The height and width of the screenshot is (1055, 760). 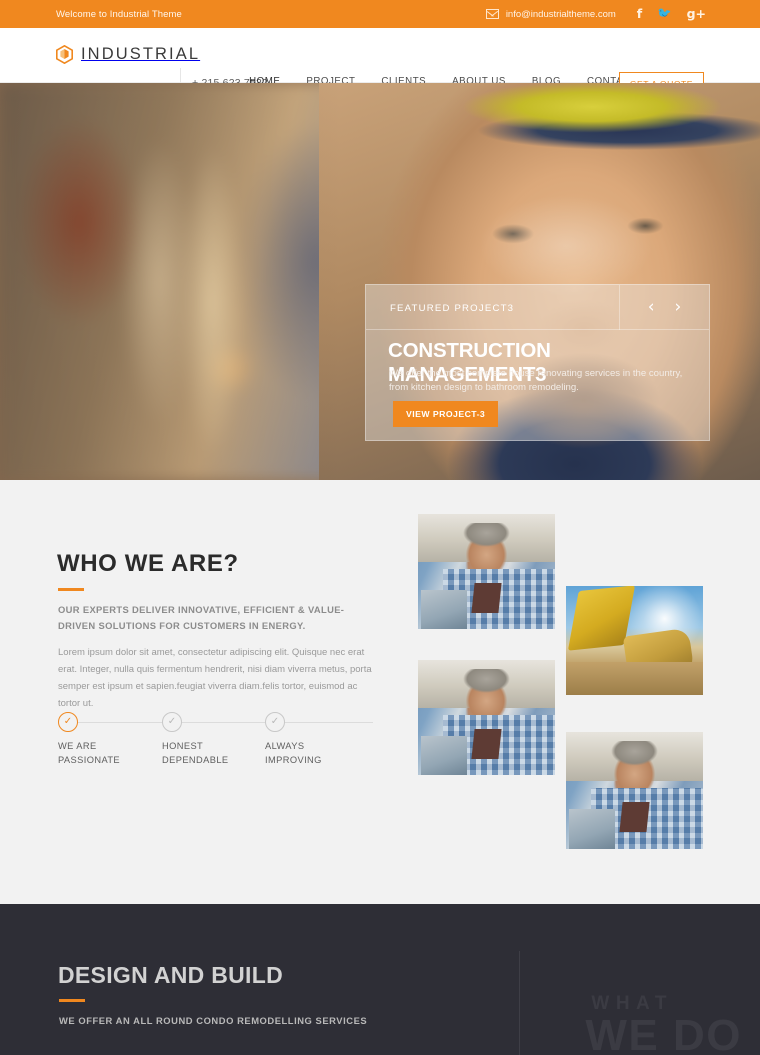 What do you see at coordinates (65, 54) in the screenshot?
I see `hexagon-logo-icon` at bounding box center [65, 54].